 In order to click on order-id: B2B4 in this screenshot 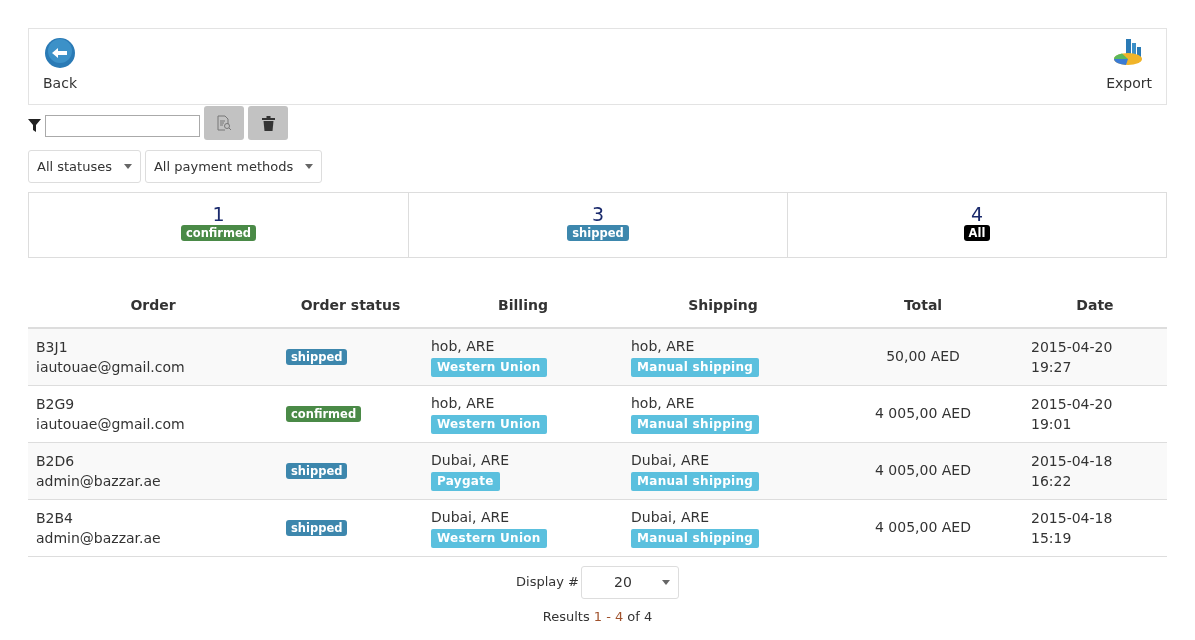, I will do `click(55, 518)`.